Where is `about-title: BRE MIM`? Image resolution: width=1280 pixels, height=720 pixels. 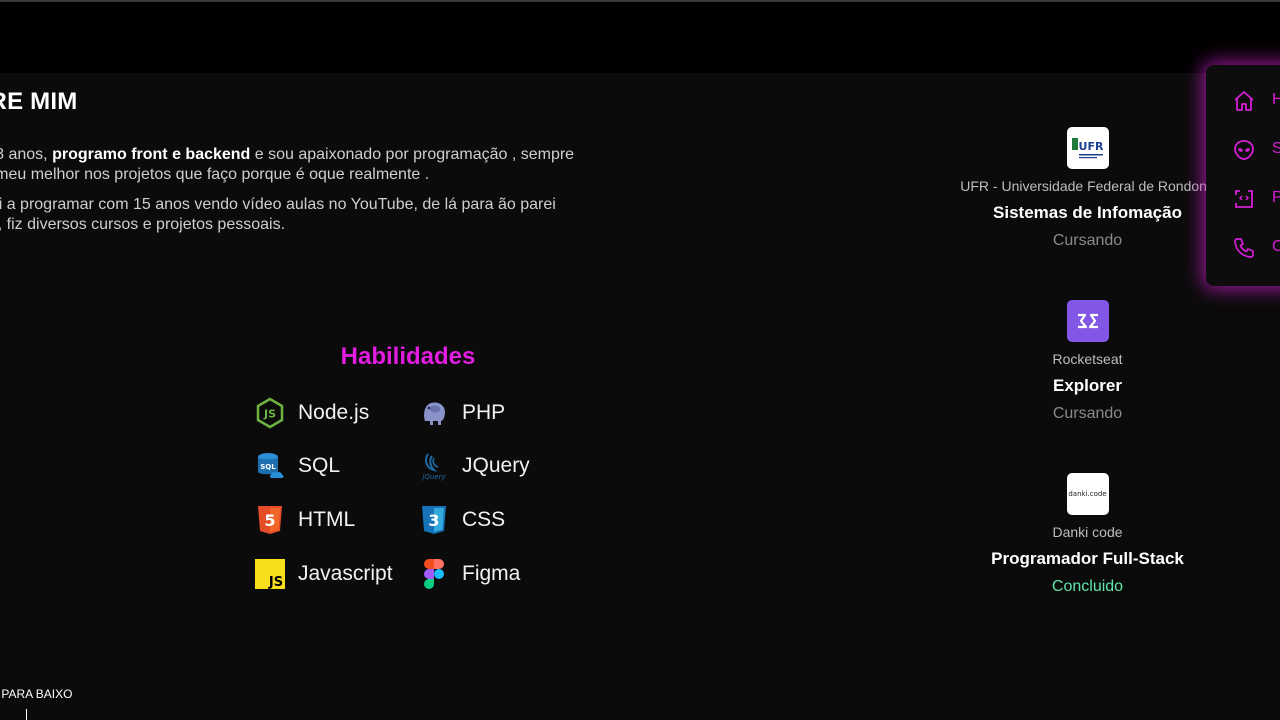 about-title: BRE MIM is located at coordinates (39, 101).